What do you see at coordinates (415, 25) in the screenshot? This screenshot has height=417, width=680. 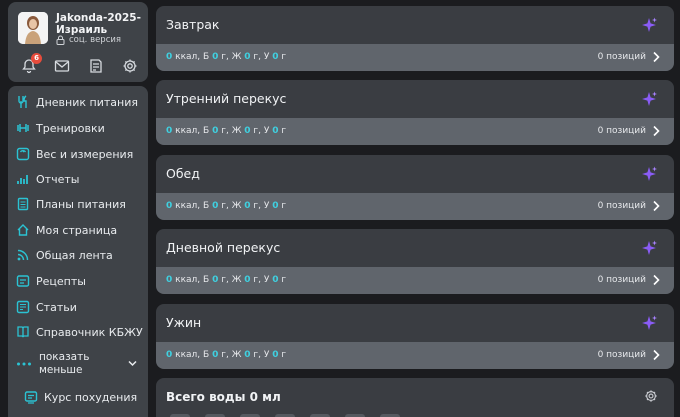 I see `meal-header: Завтрак` at bounding box center [415, 25].